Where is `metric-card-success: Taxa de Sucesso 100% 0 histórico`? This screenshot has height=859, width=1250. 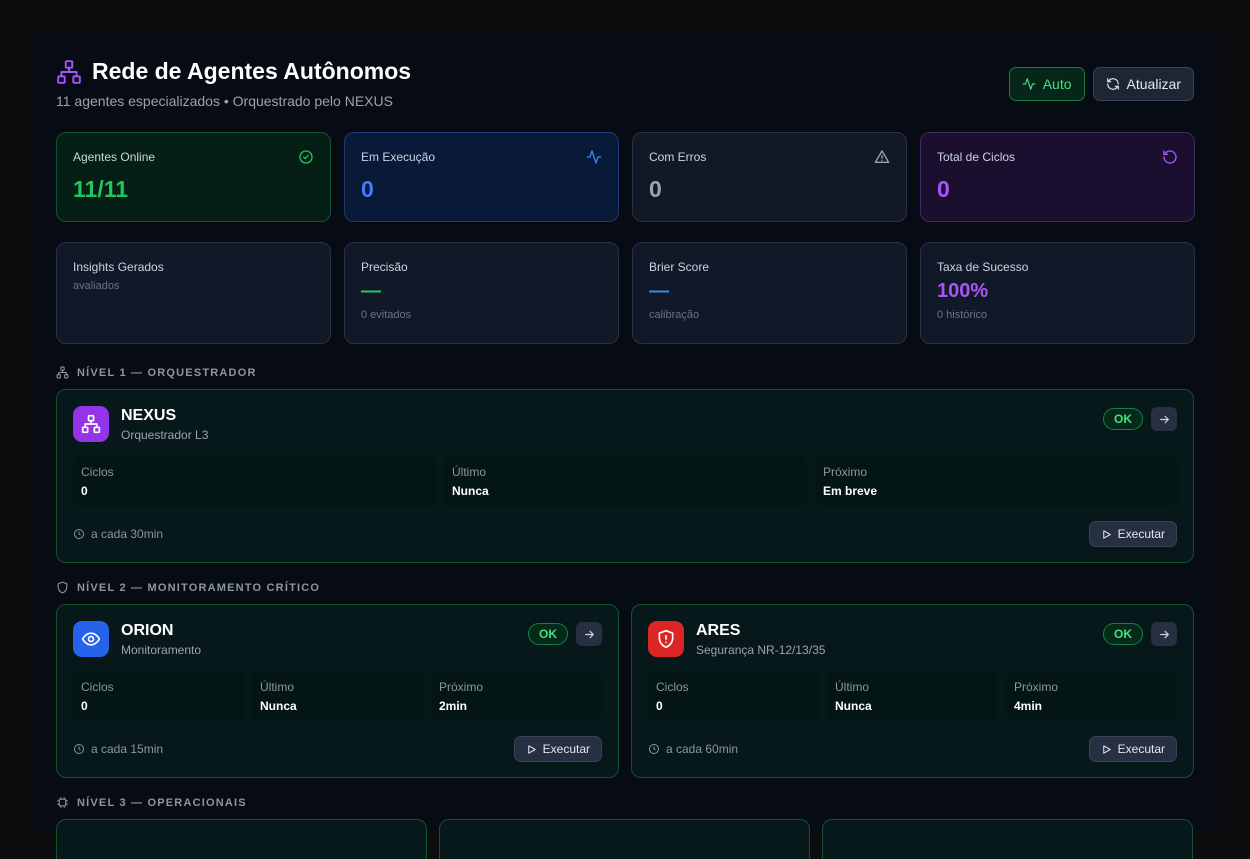 metric-card-success: Taxa de Sucesso 100% 0 histórico is located at coordinates (1057, 293).